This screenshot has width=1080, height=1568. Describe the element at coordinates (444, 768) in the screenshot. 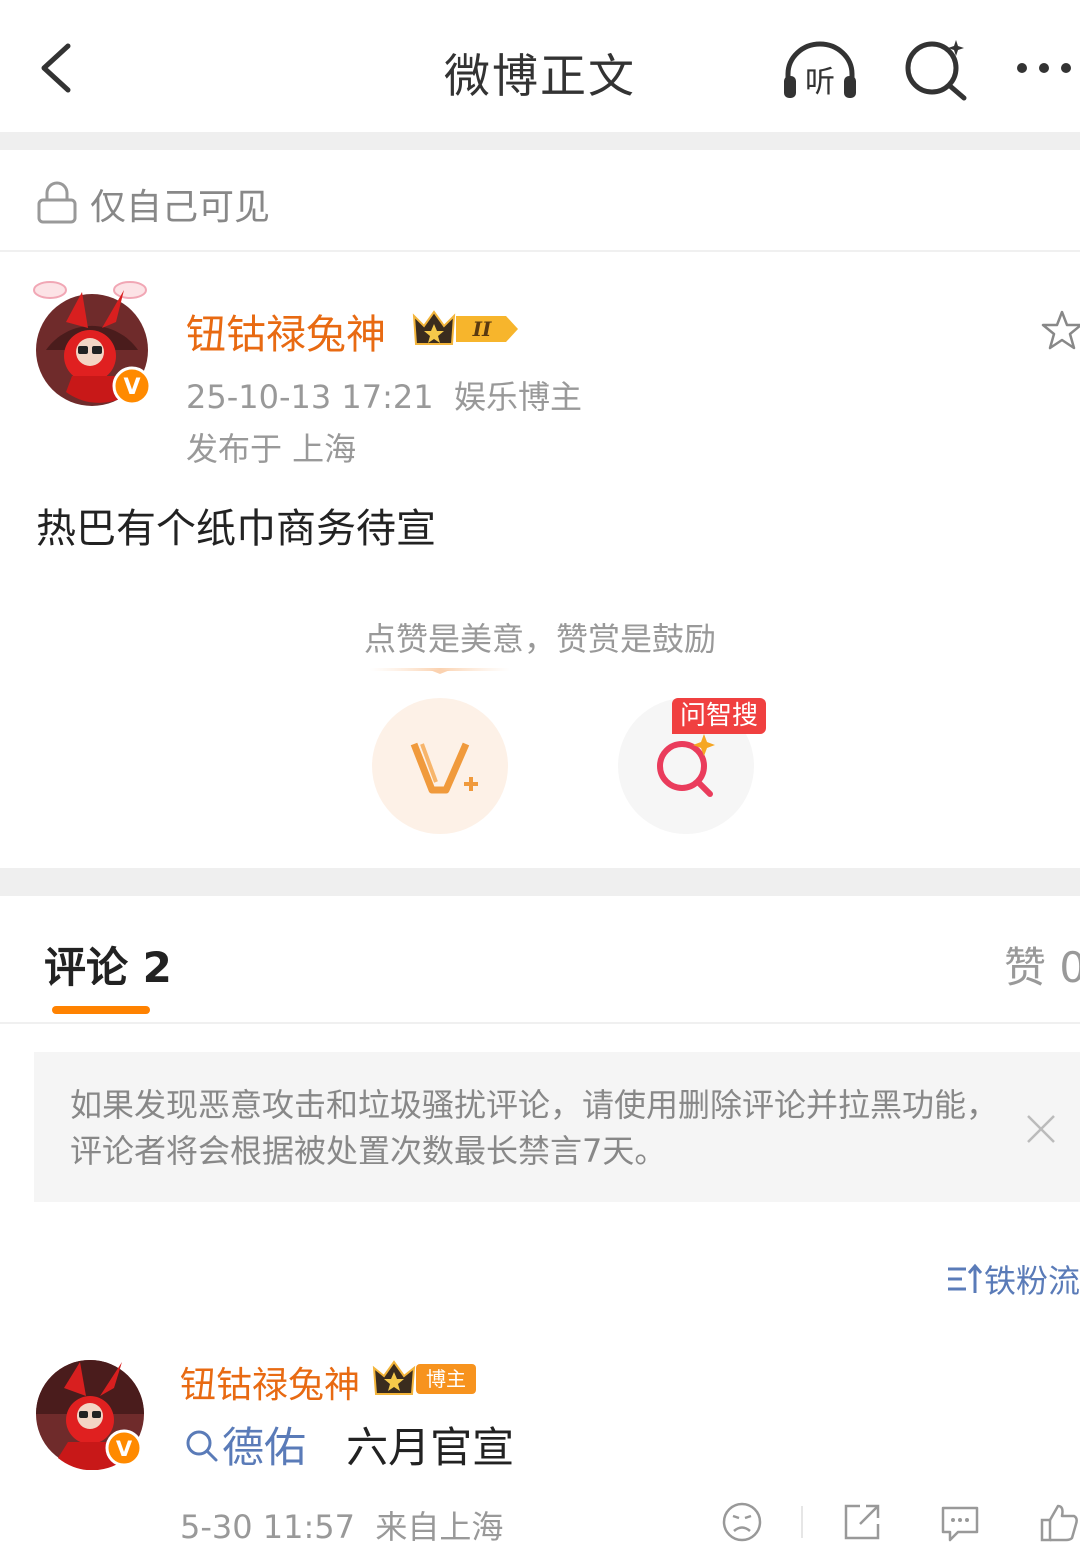

I see `v-plus-icon` at that location.